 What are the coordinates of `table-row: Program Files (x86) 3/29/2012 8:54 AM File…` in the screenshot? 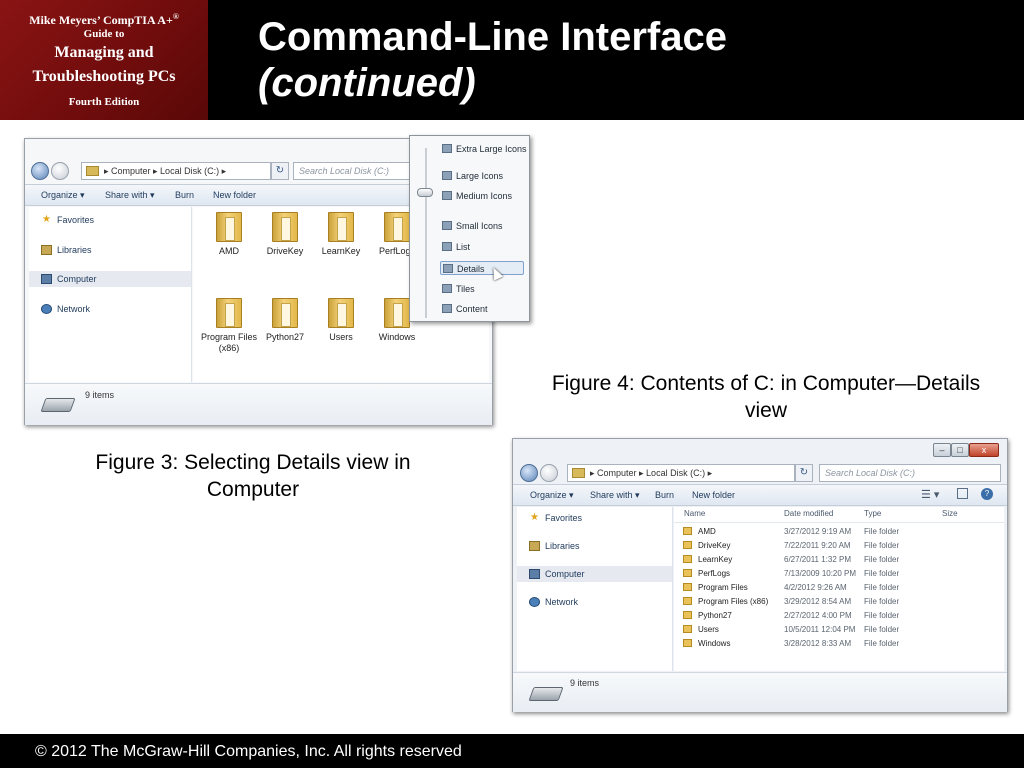 It's located at (839, 602).